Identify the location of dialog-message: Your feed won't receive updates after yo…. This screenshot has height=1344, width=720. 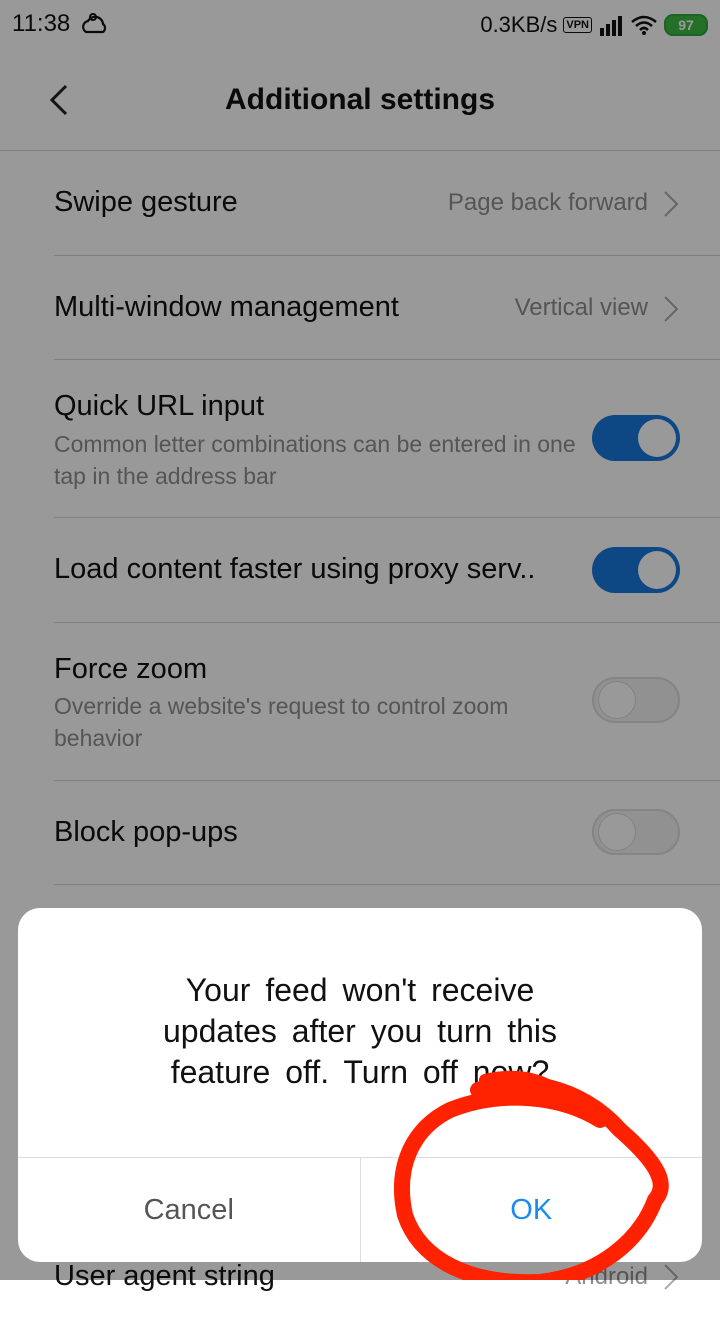
(360, 1031).